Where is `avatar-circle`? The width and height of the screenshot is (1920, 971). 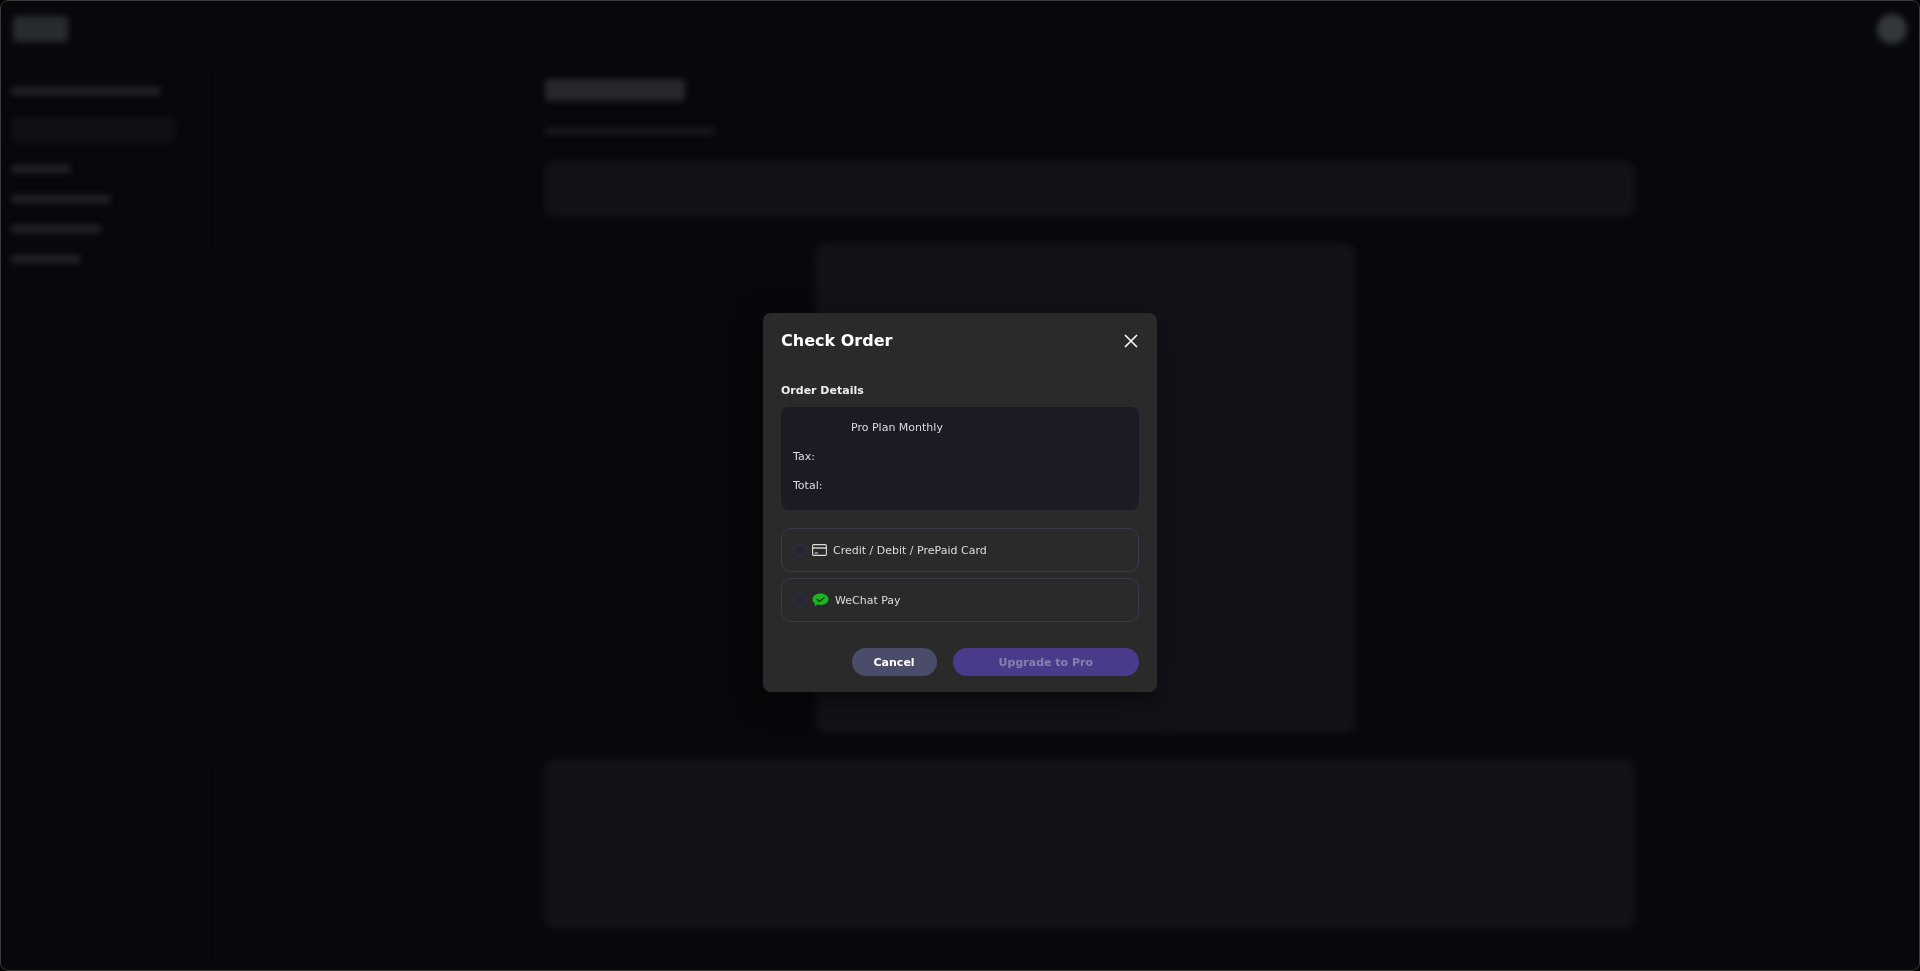
avatar-circle is located at coordinates (1892, 28).